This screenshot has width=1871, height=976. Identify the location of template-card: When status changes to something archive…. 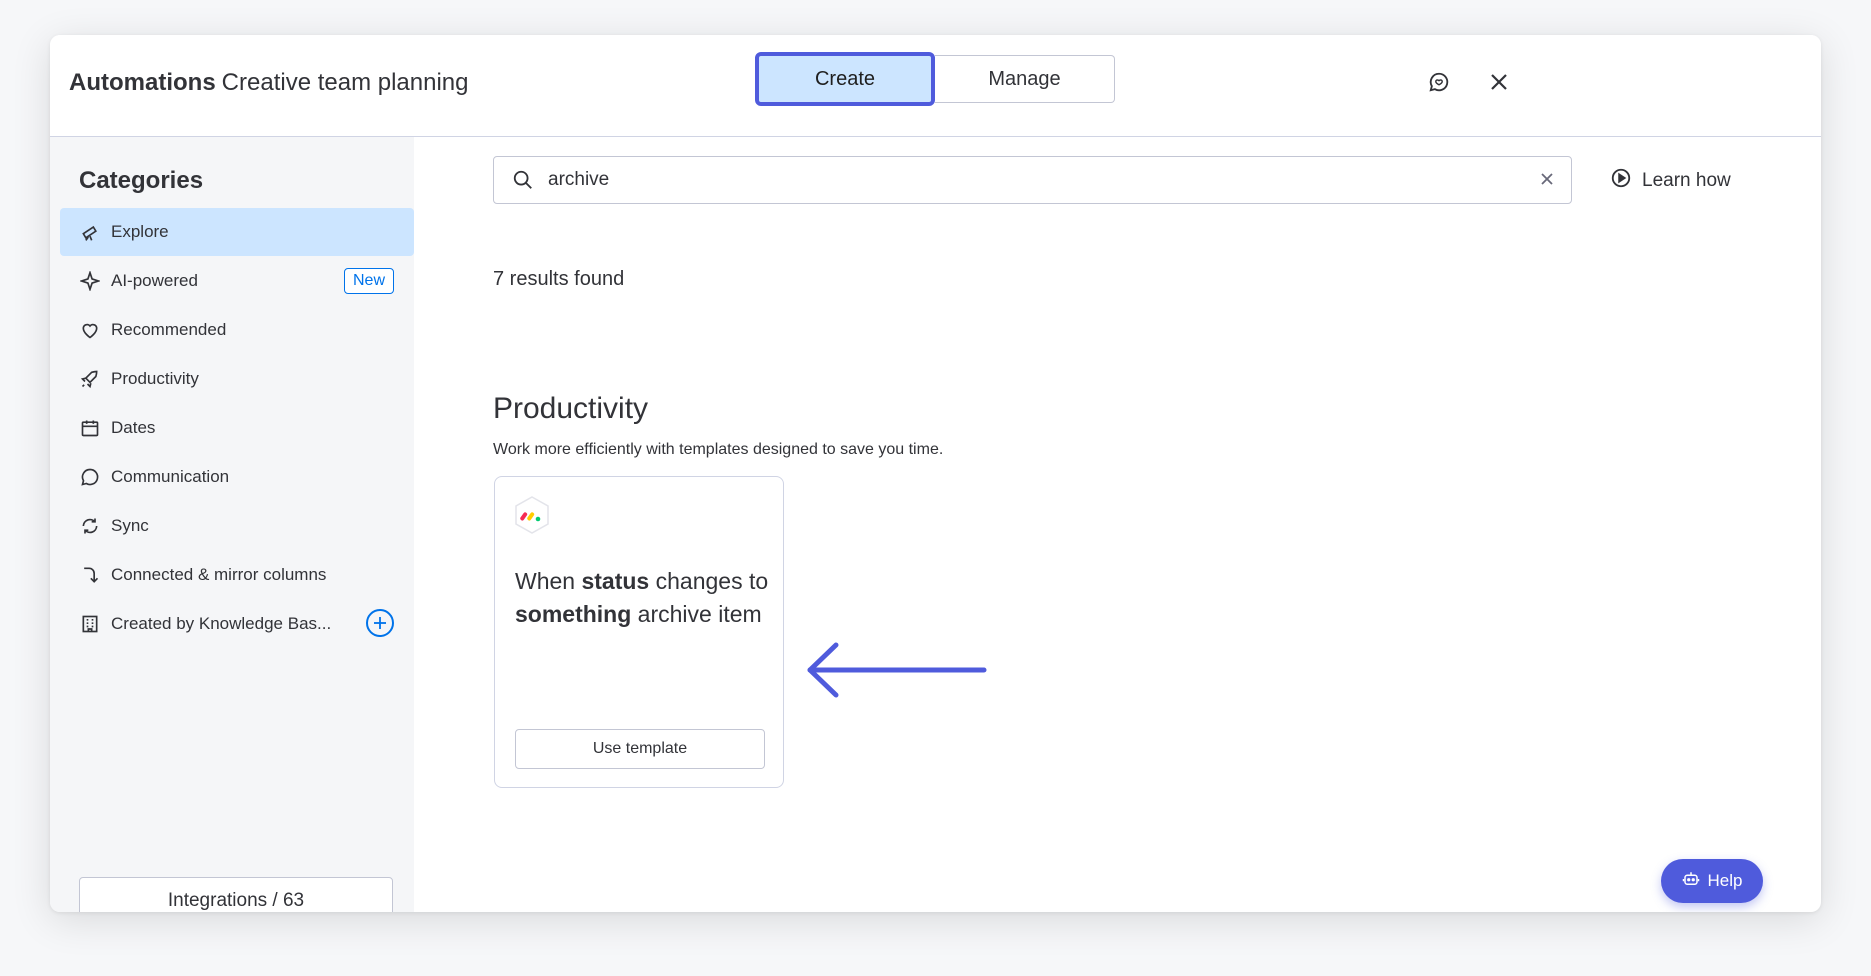
(639, 632).